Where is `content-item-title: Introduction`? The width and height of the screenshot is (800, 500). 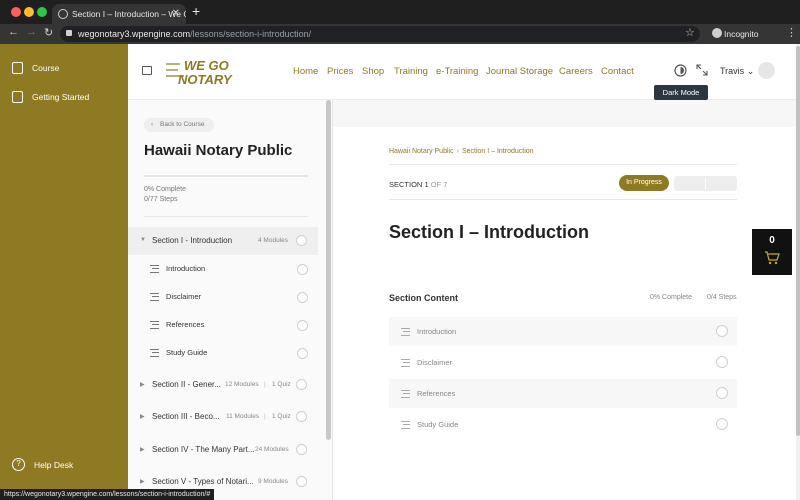 content-item-title: Introduction is located at coordinates (437, 331).